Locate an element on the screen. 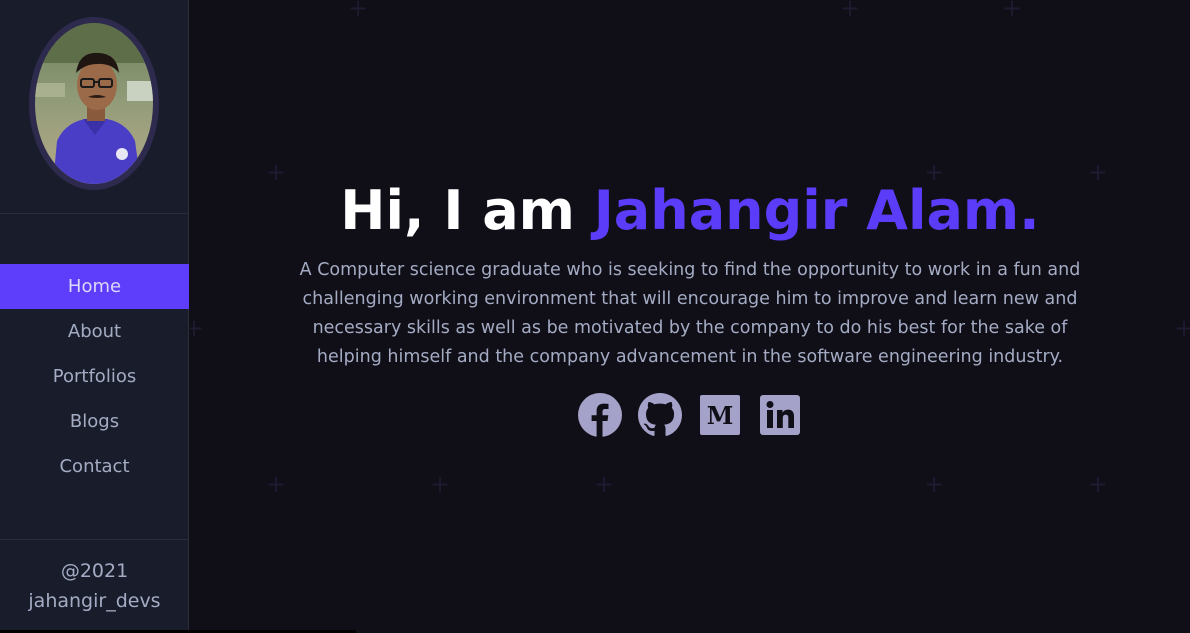 The image size is (1190, 633). nav-item-blogs: Blogs is located at coordinates (94, 421).